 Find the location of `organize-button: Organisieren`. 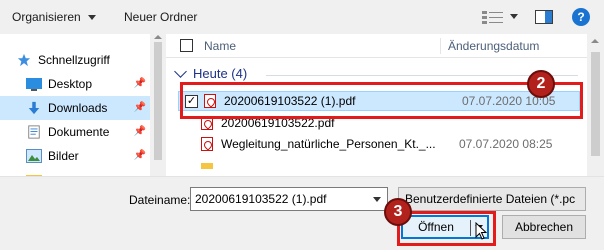

organize-button: Organisieren is located at coordinates (54, 17).